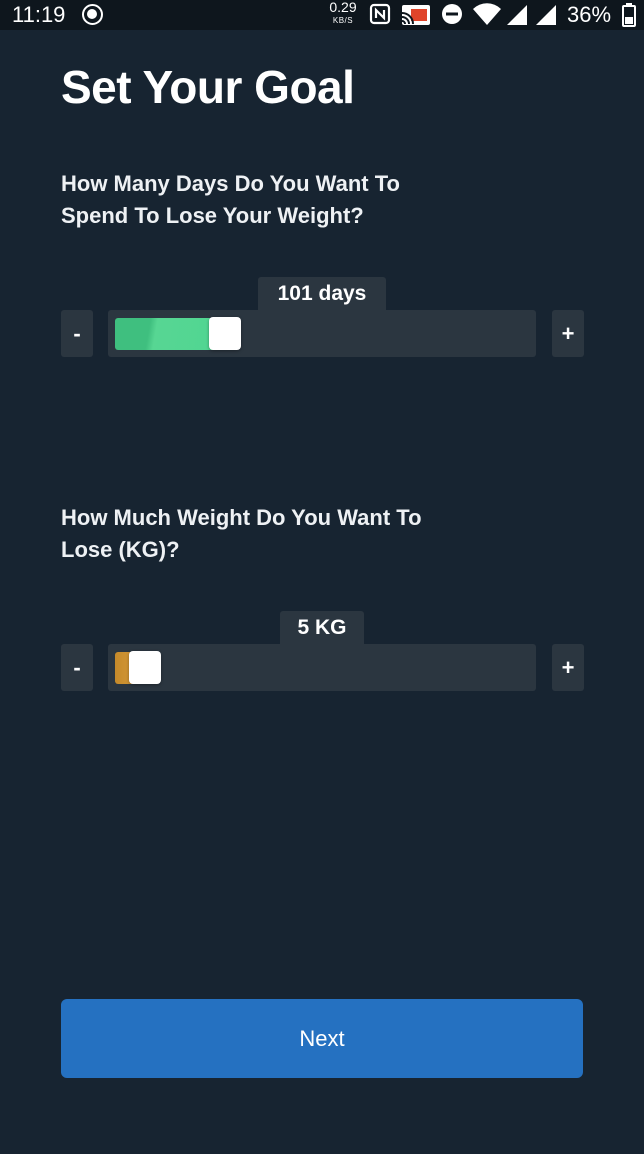 This screenshot has width=644, height=1154. I want to click on do-not-disturb-icon, so click(452, 14).